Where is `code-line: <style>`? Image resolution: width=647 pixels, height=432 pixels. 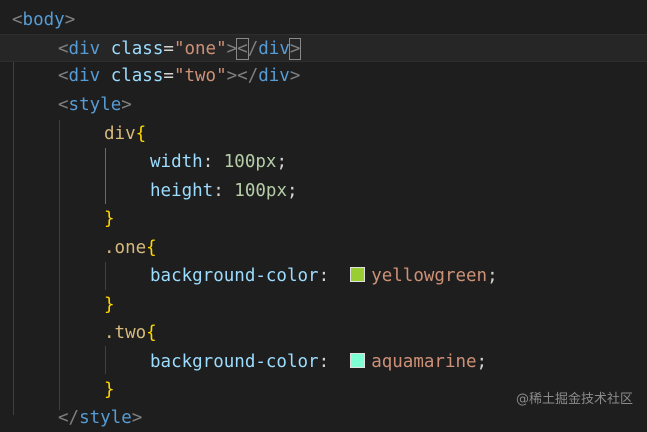
code-line: <style> is located at coordinates (352, 105).